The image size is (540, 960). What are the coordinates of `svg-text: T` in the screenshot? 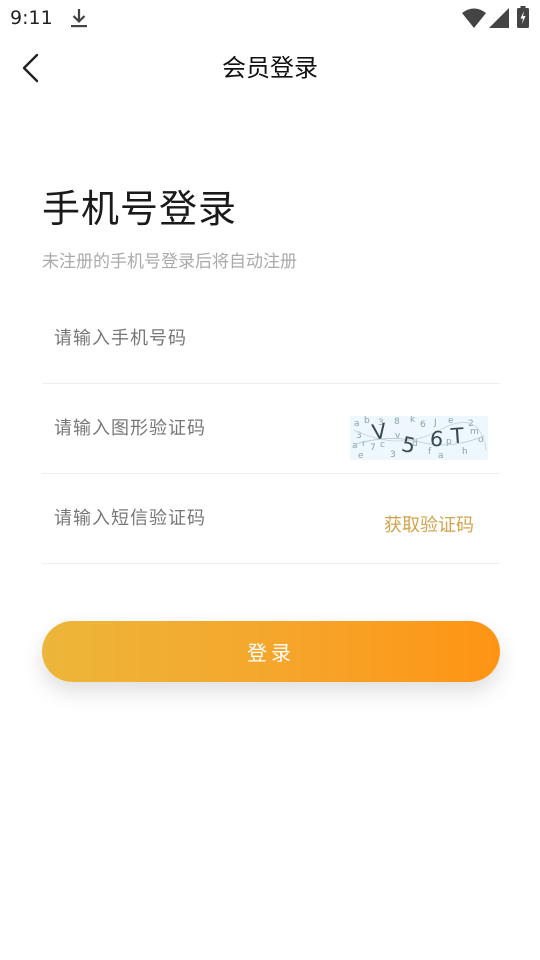 It's located at (457, 436).